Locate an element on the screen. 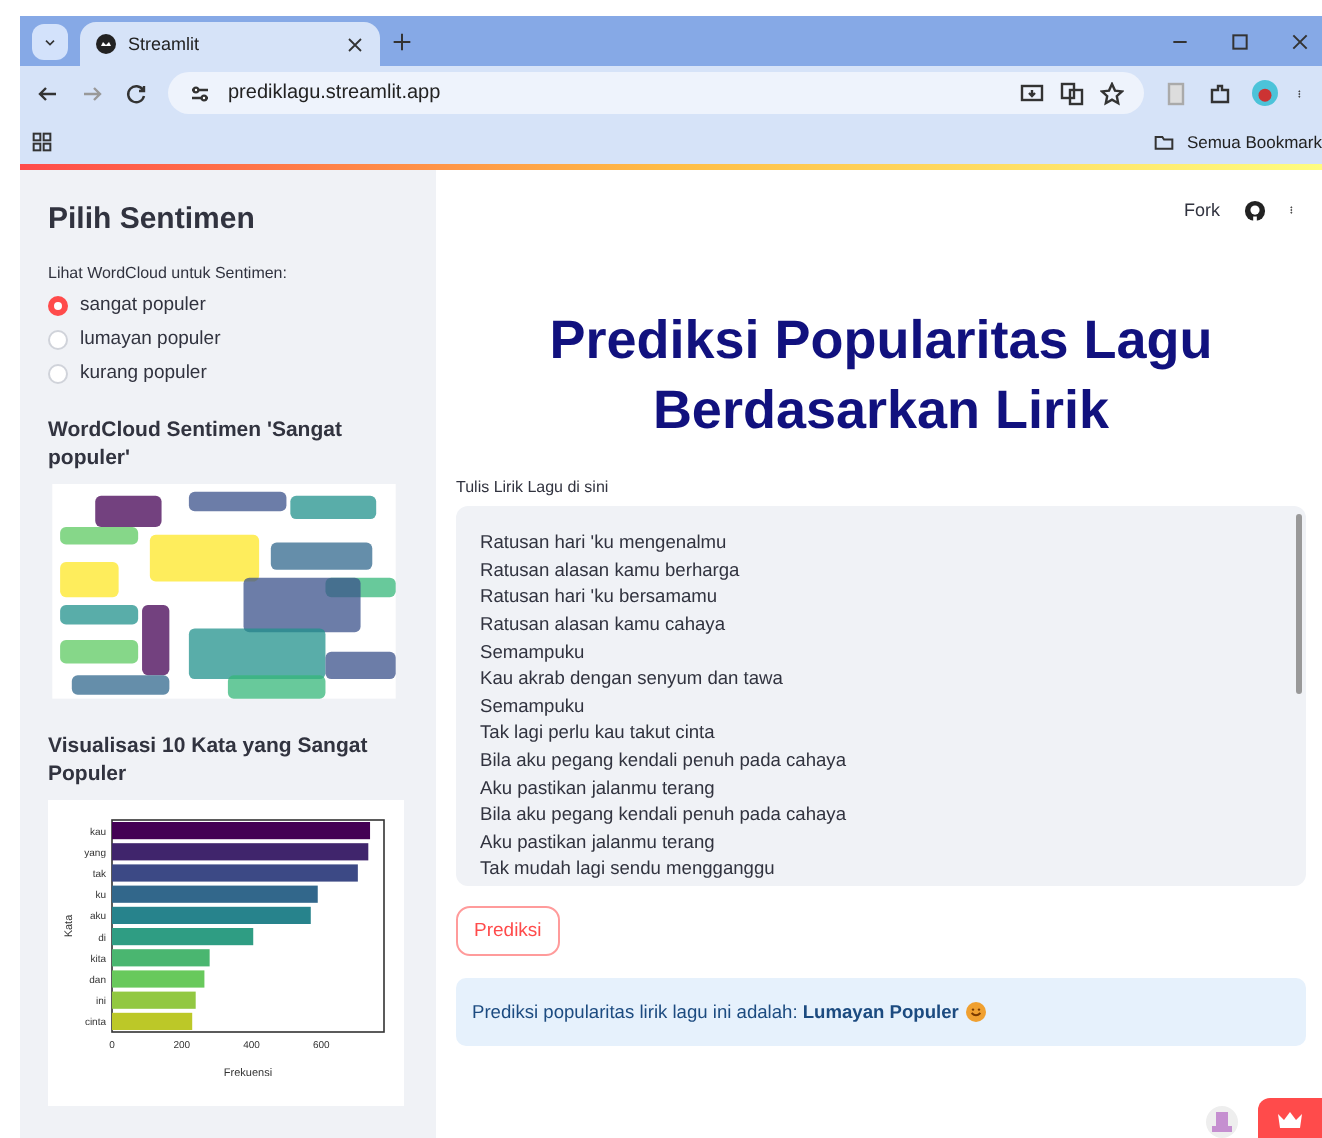  scrollbar is located at coordinates (1299, 604).